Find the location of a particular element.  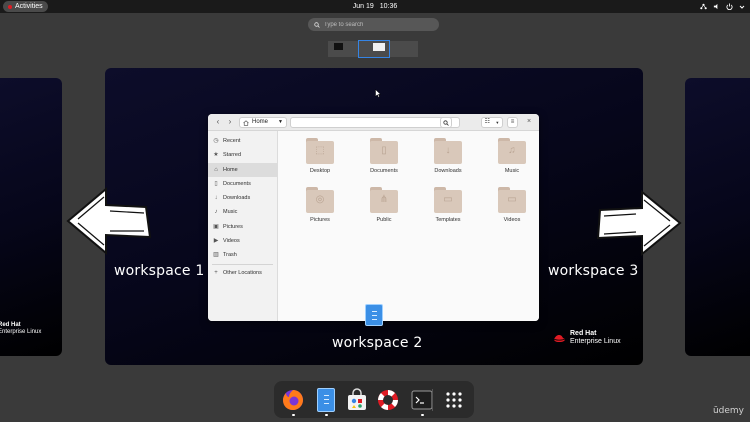

sidebar-item-label: Pictures is located at coordinates (233, 226).